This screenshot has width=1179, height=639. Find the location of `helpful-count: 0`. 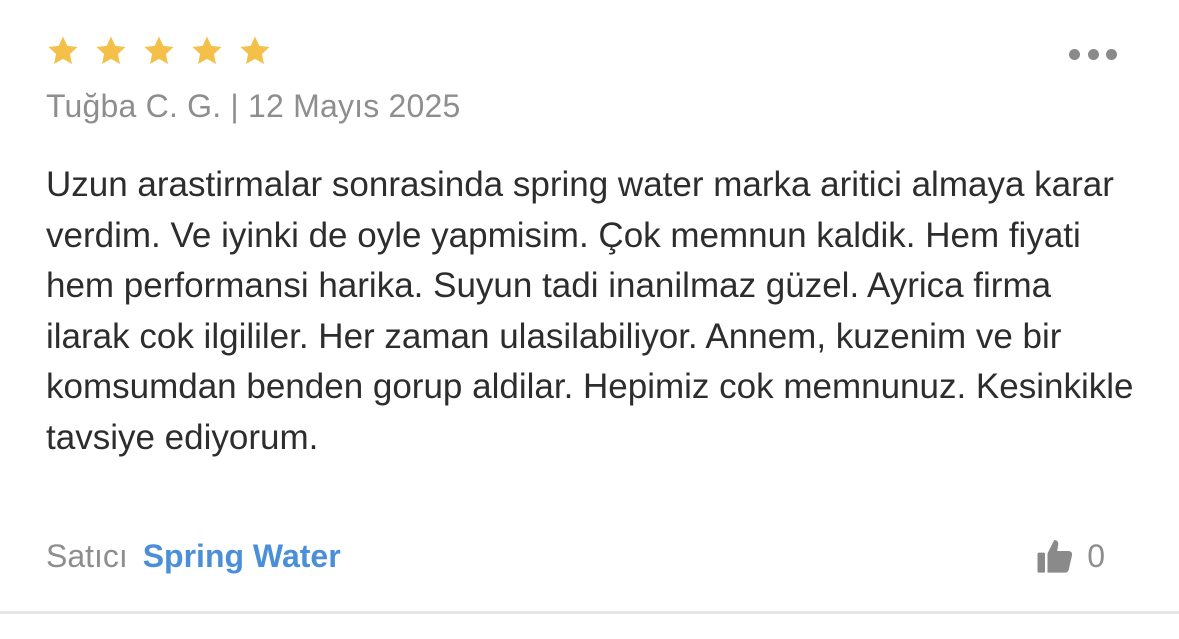

helpful-count: 0 is located at coordinates (1096, 555).